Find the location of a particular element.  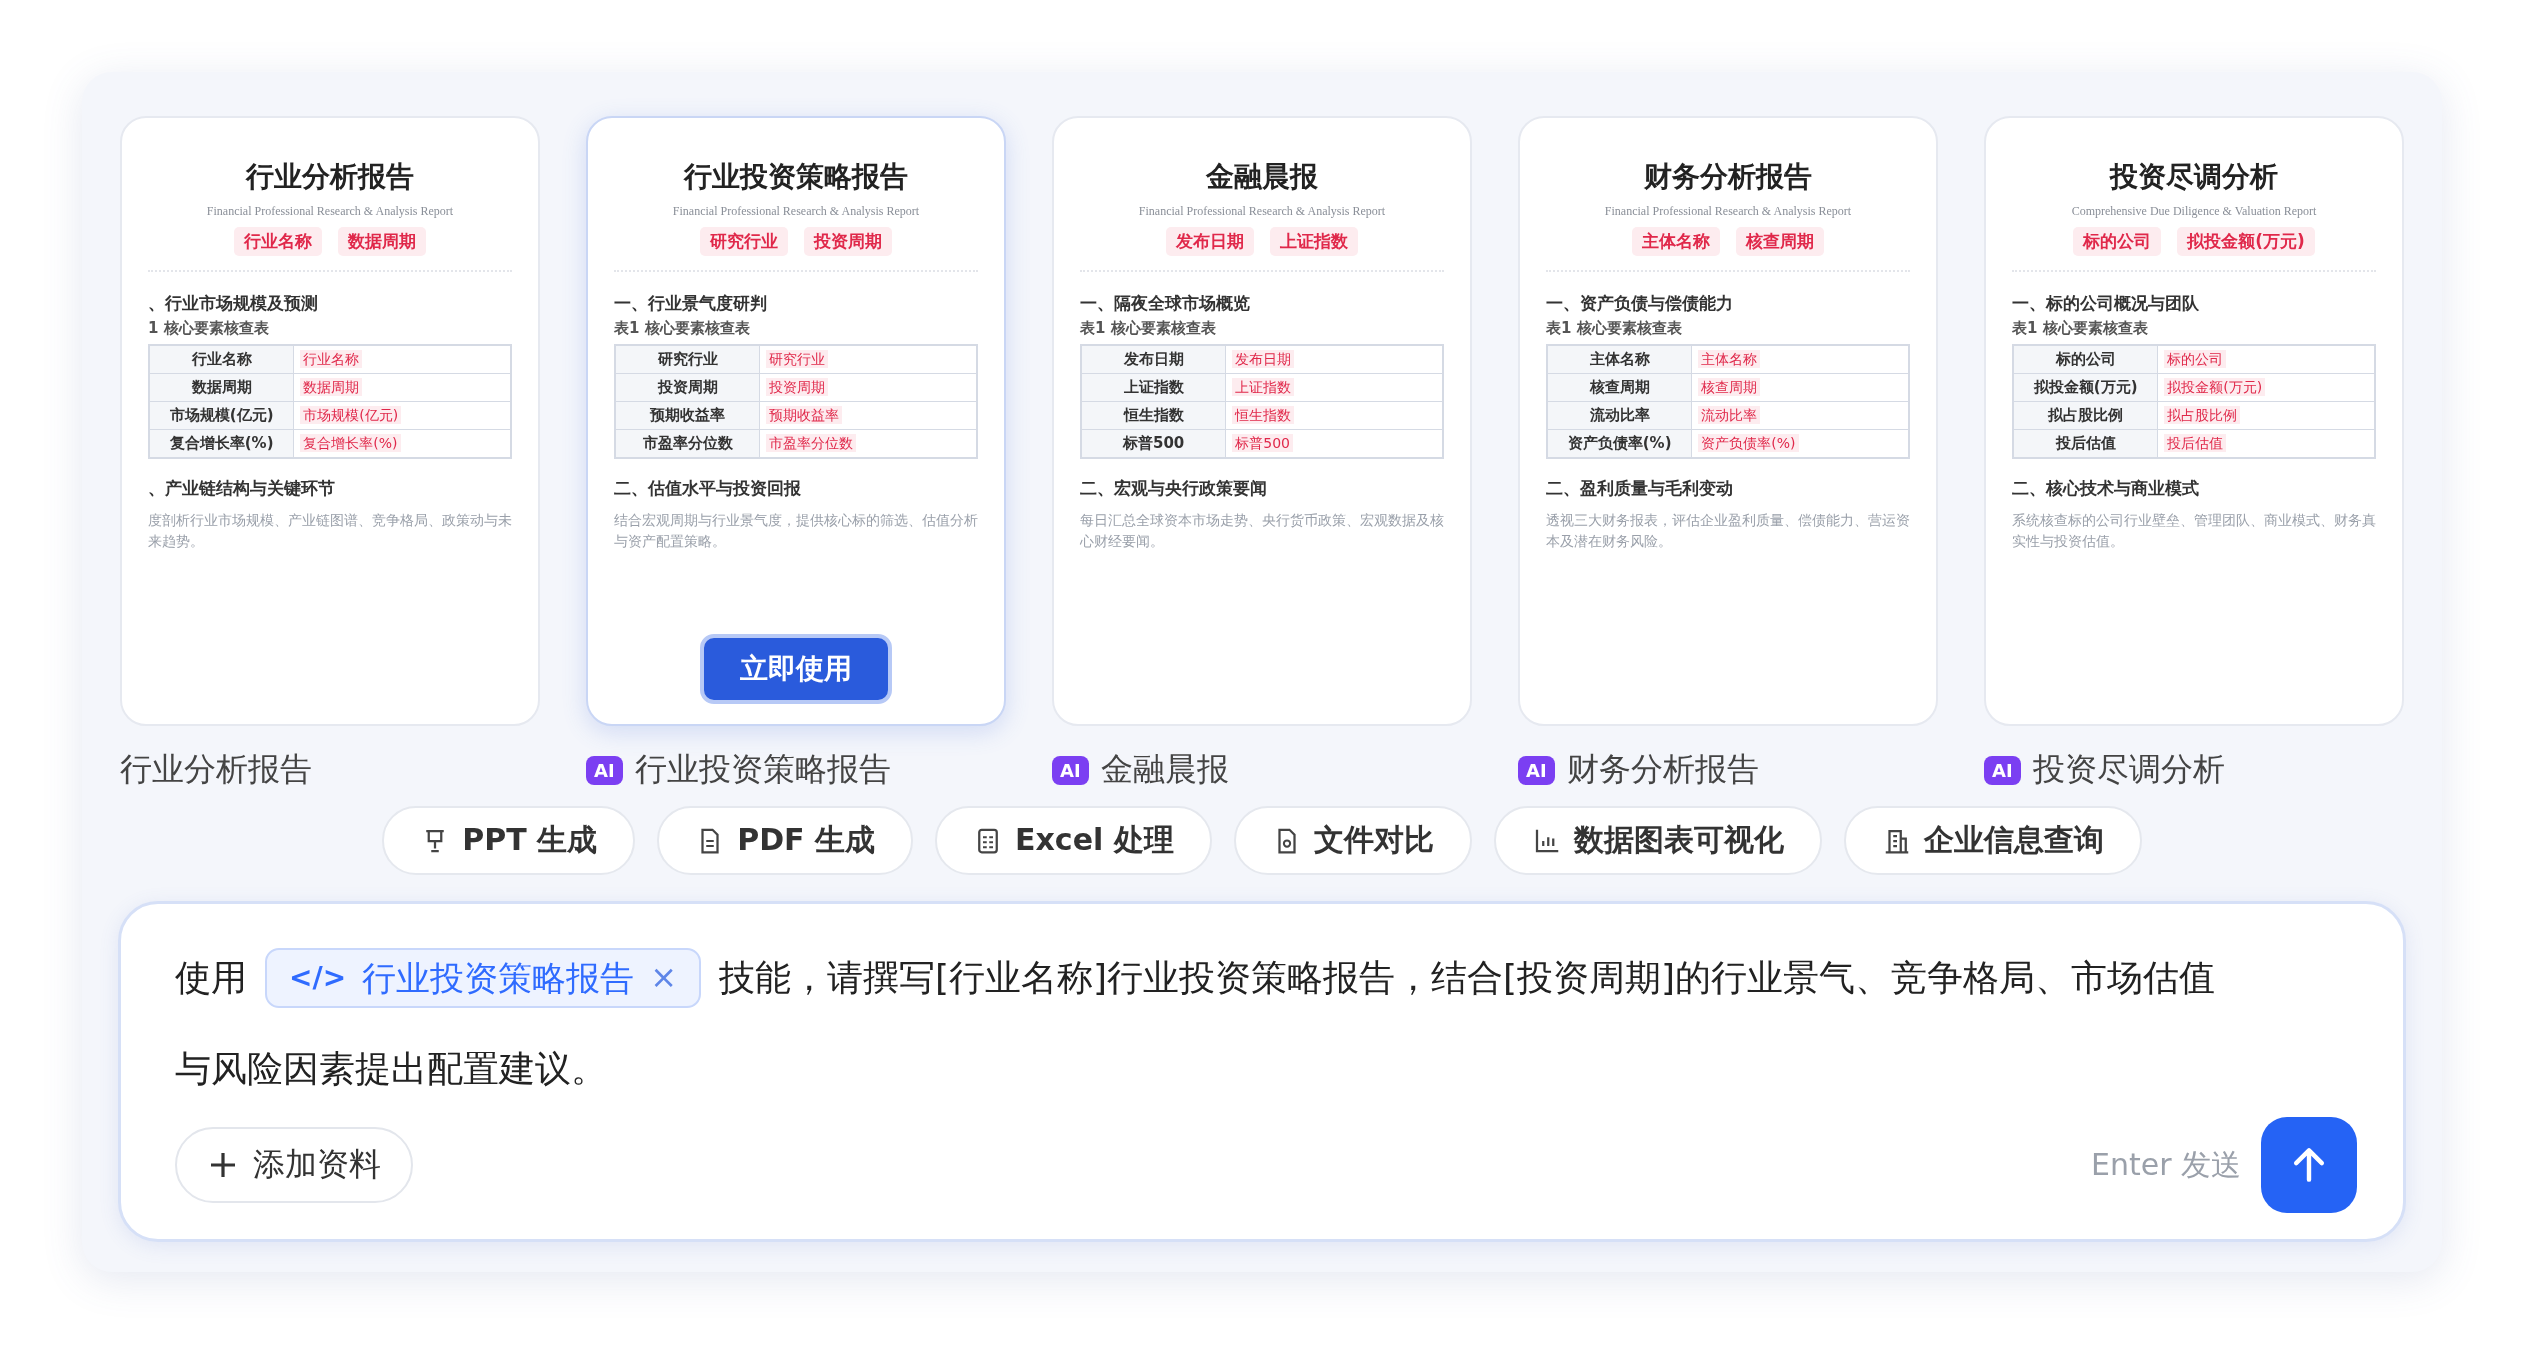

tool-chip: 企业信息查询 is located at coordinates (1992, 840).